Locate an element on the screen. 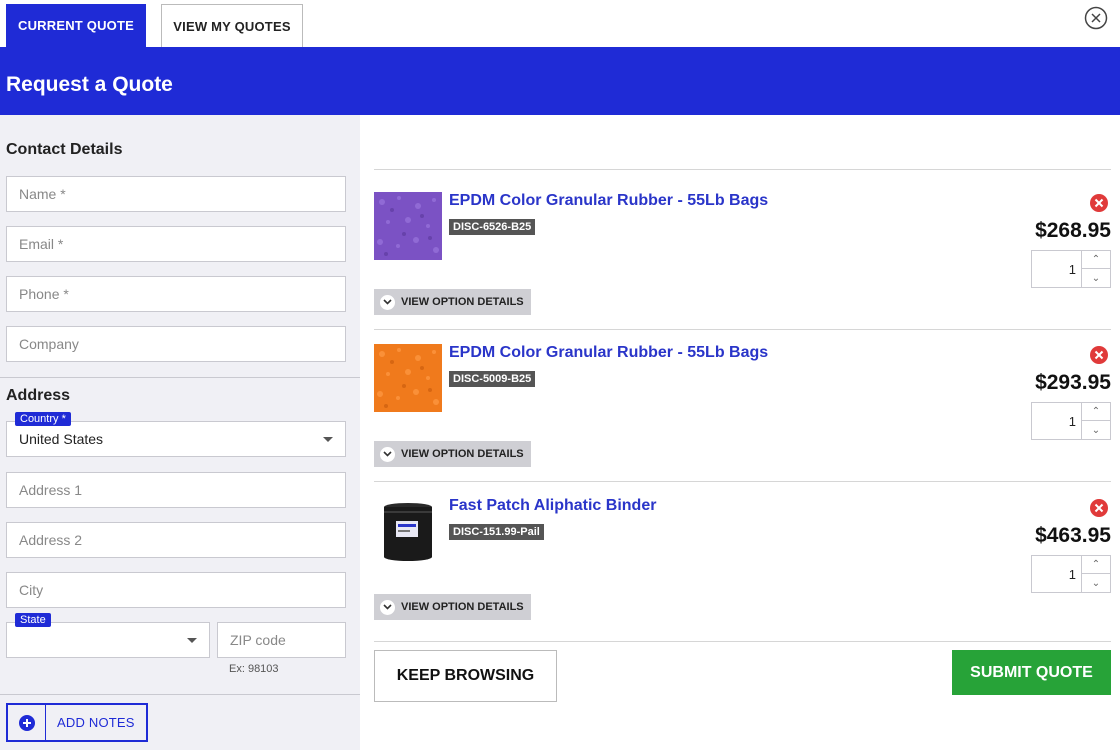 The height and width of the screenshot is (750, 1120). tab-view-my-quotes: VIEW MY QUOTES is located at coordinates (232, 25).